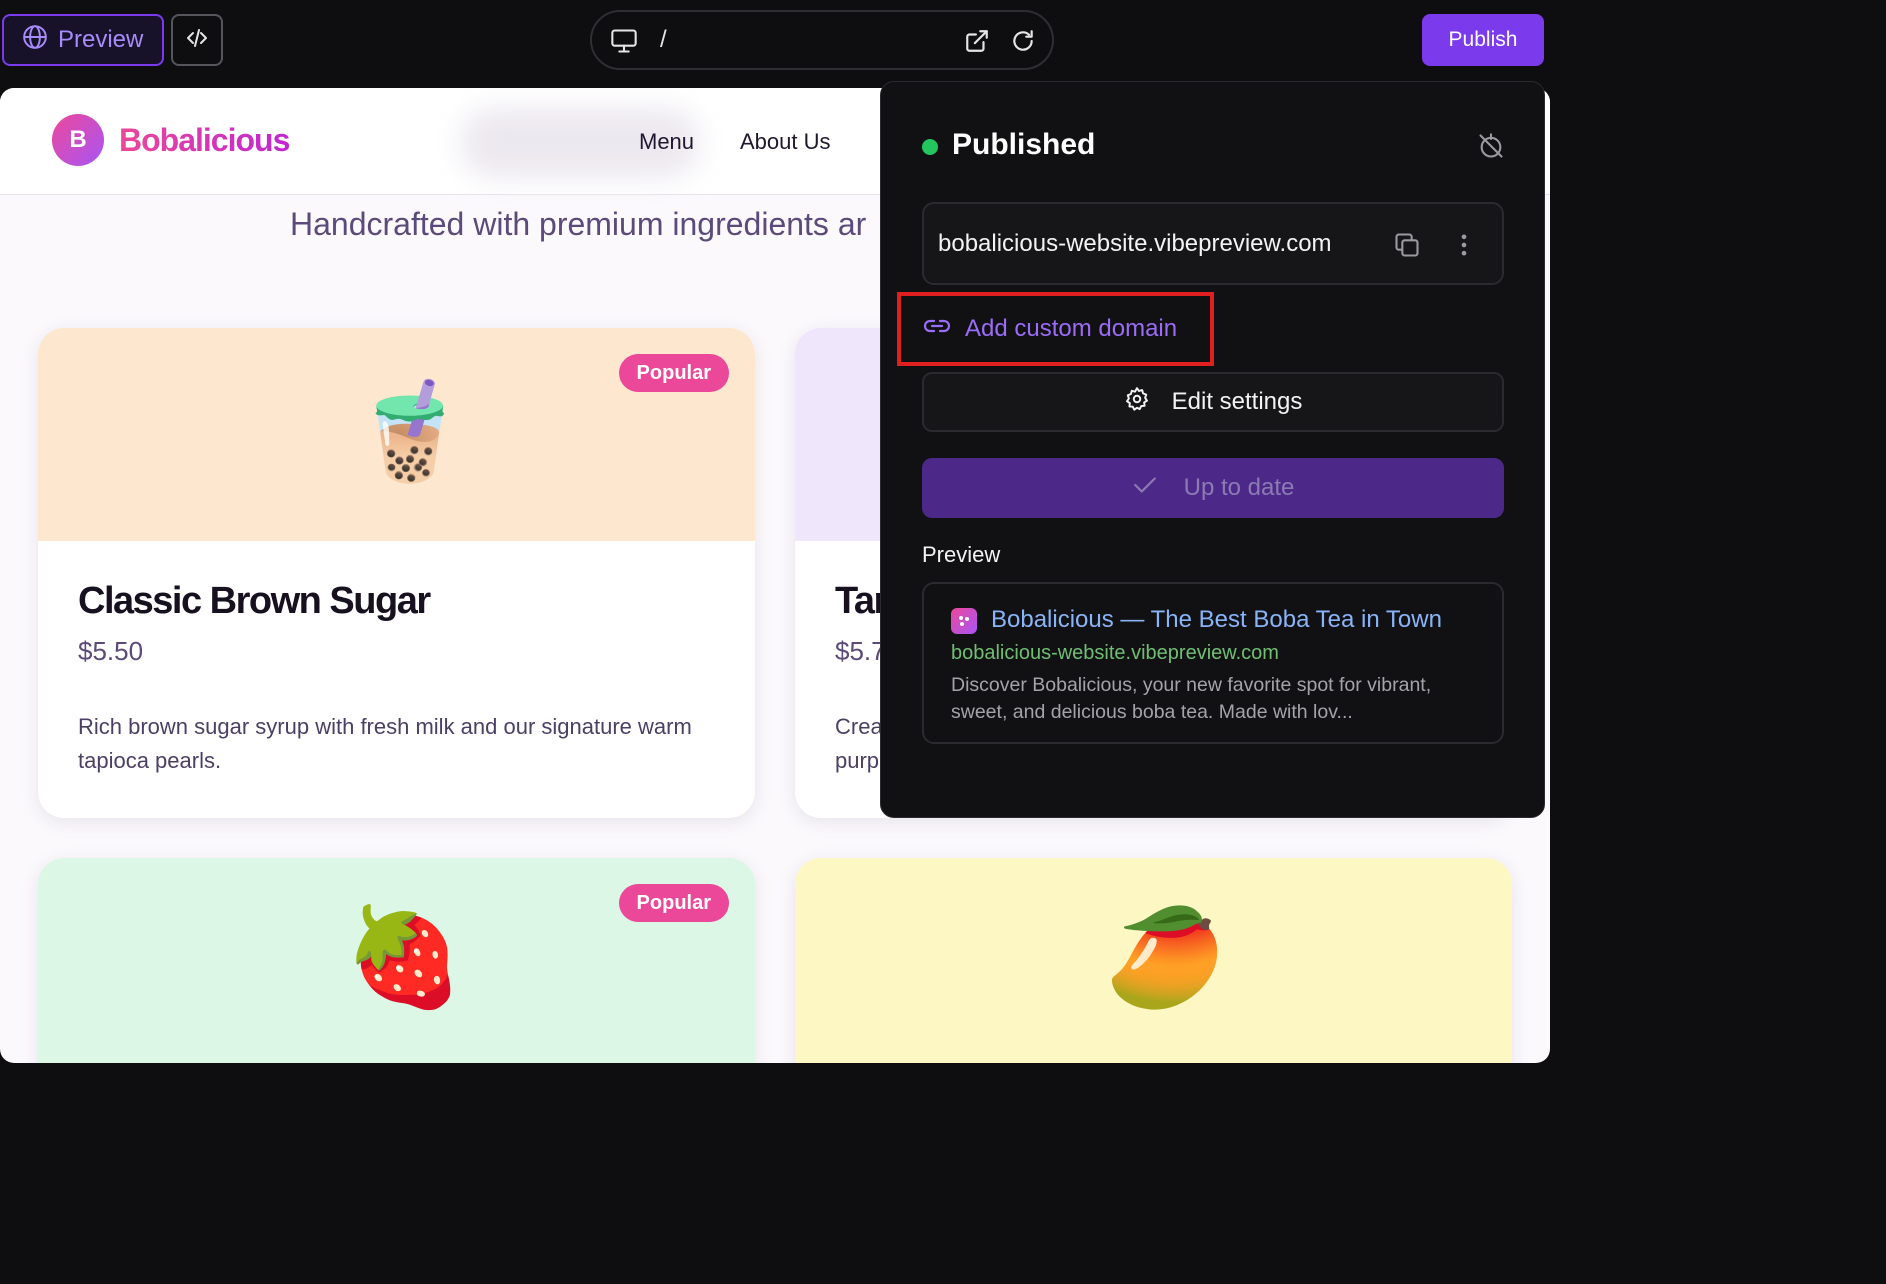 This screenshot has height=1284, width=1886. I want to click on card-price: $5.50, so click(111, 651).